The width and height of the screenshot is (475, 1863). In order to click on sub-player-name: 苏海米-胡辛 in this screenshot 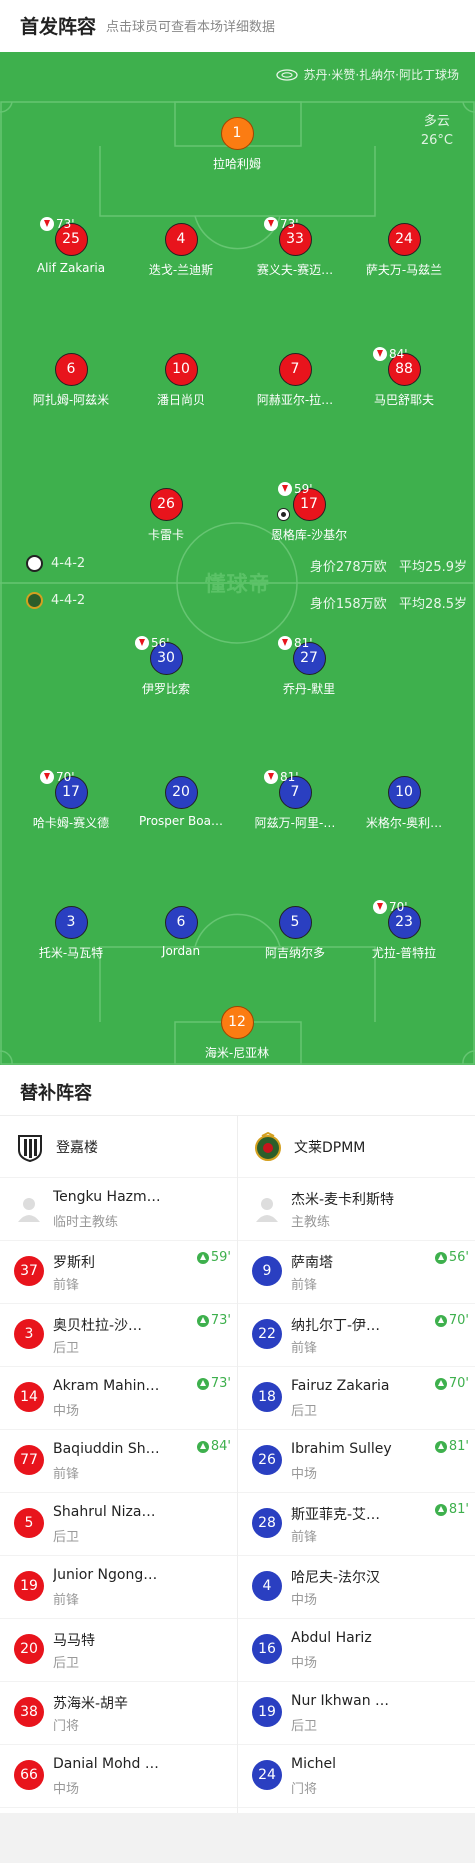, I will do `click(91, 1704)`.